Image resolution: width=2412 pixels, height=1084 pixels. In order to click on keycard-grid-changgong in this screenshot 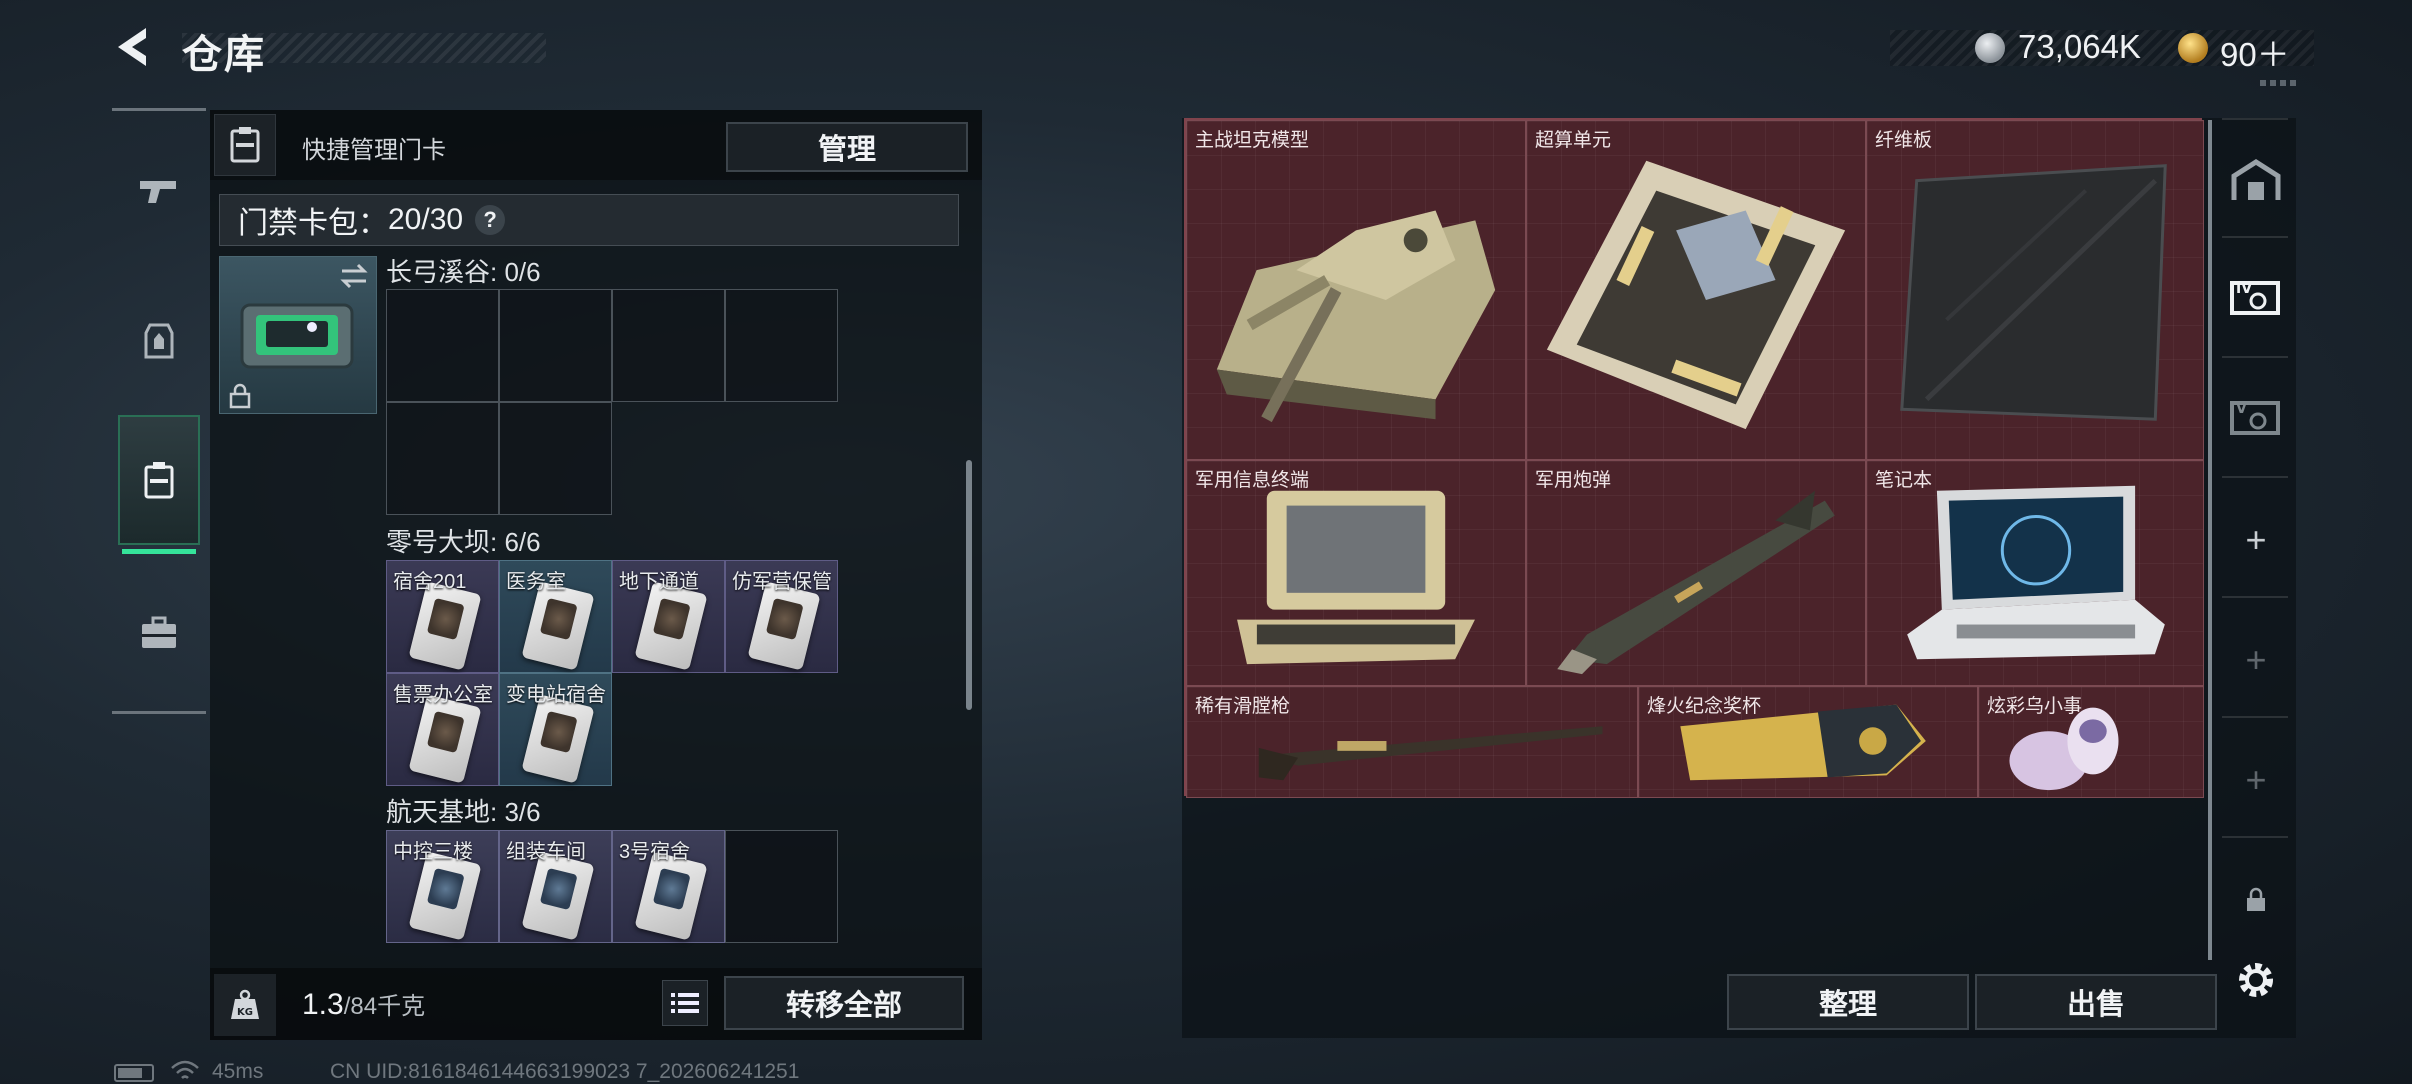, I will do `click(613, 402)`.